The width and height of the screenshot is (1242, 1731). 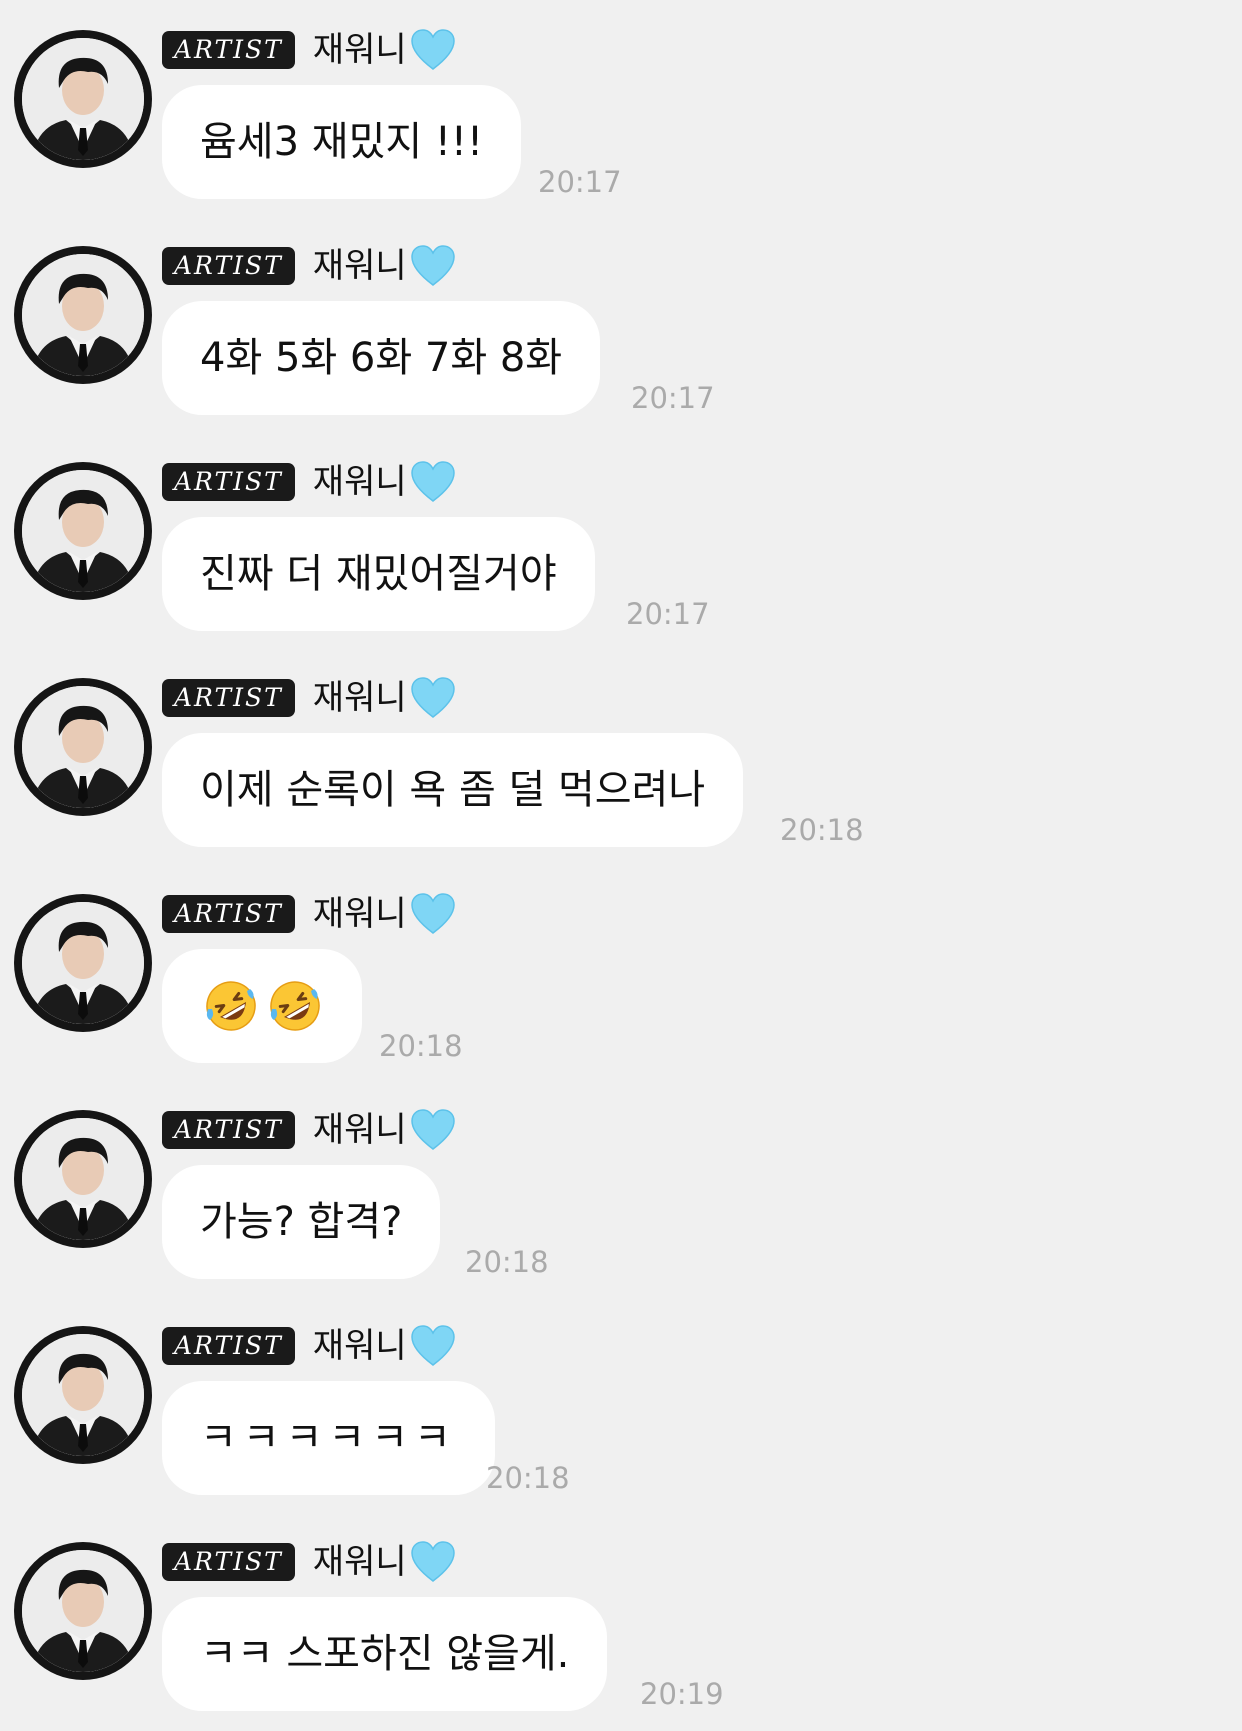 What do you see at coordinates (385, 1654) in the screenshot?
I see `message-bubble: ㅋㅋ 스포하진 않을게.` at bounding box center [385, 1654].